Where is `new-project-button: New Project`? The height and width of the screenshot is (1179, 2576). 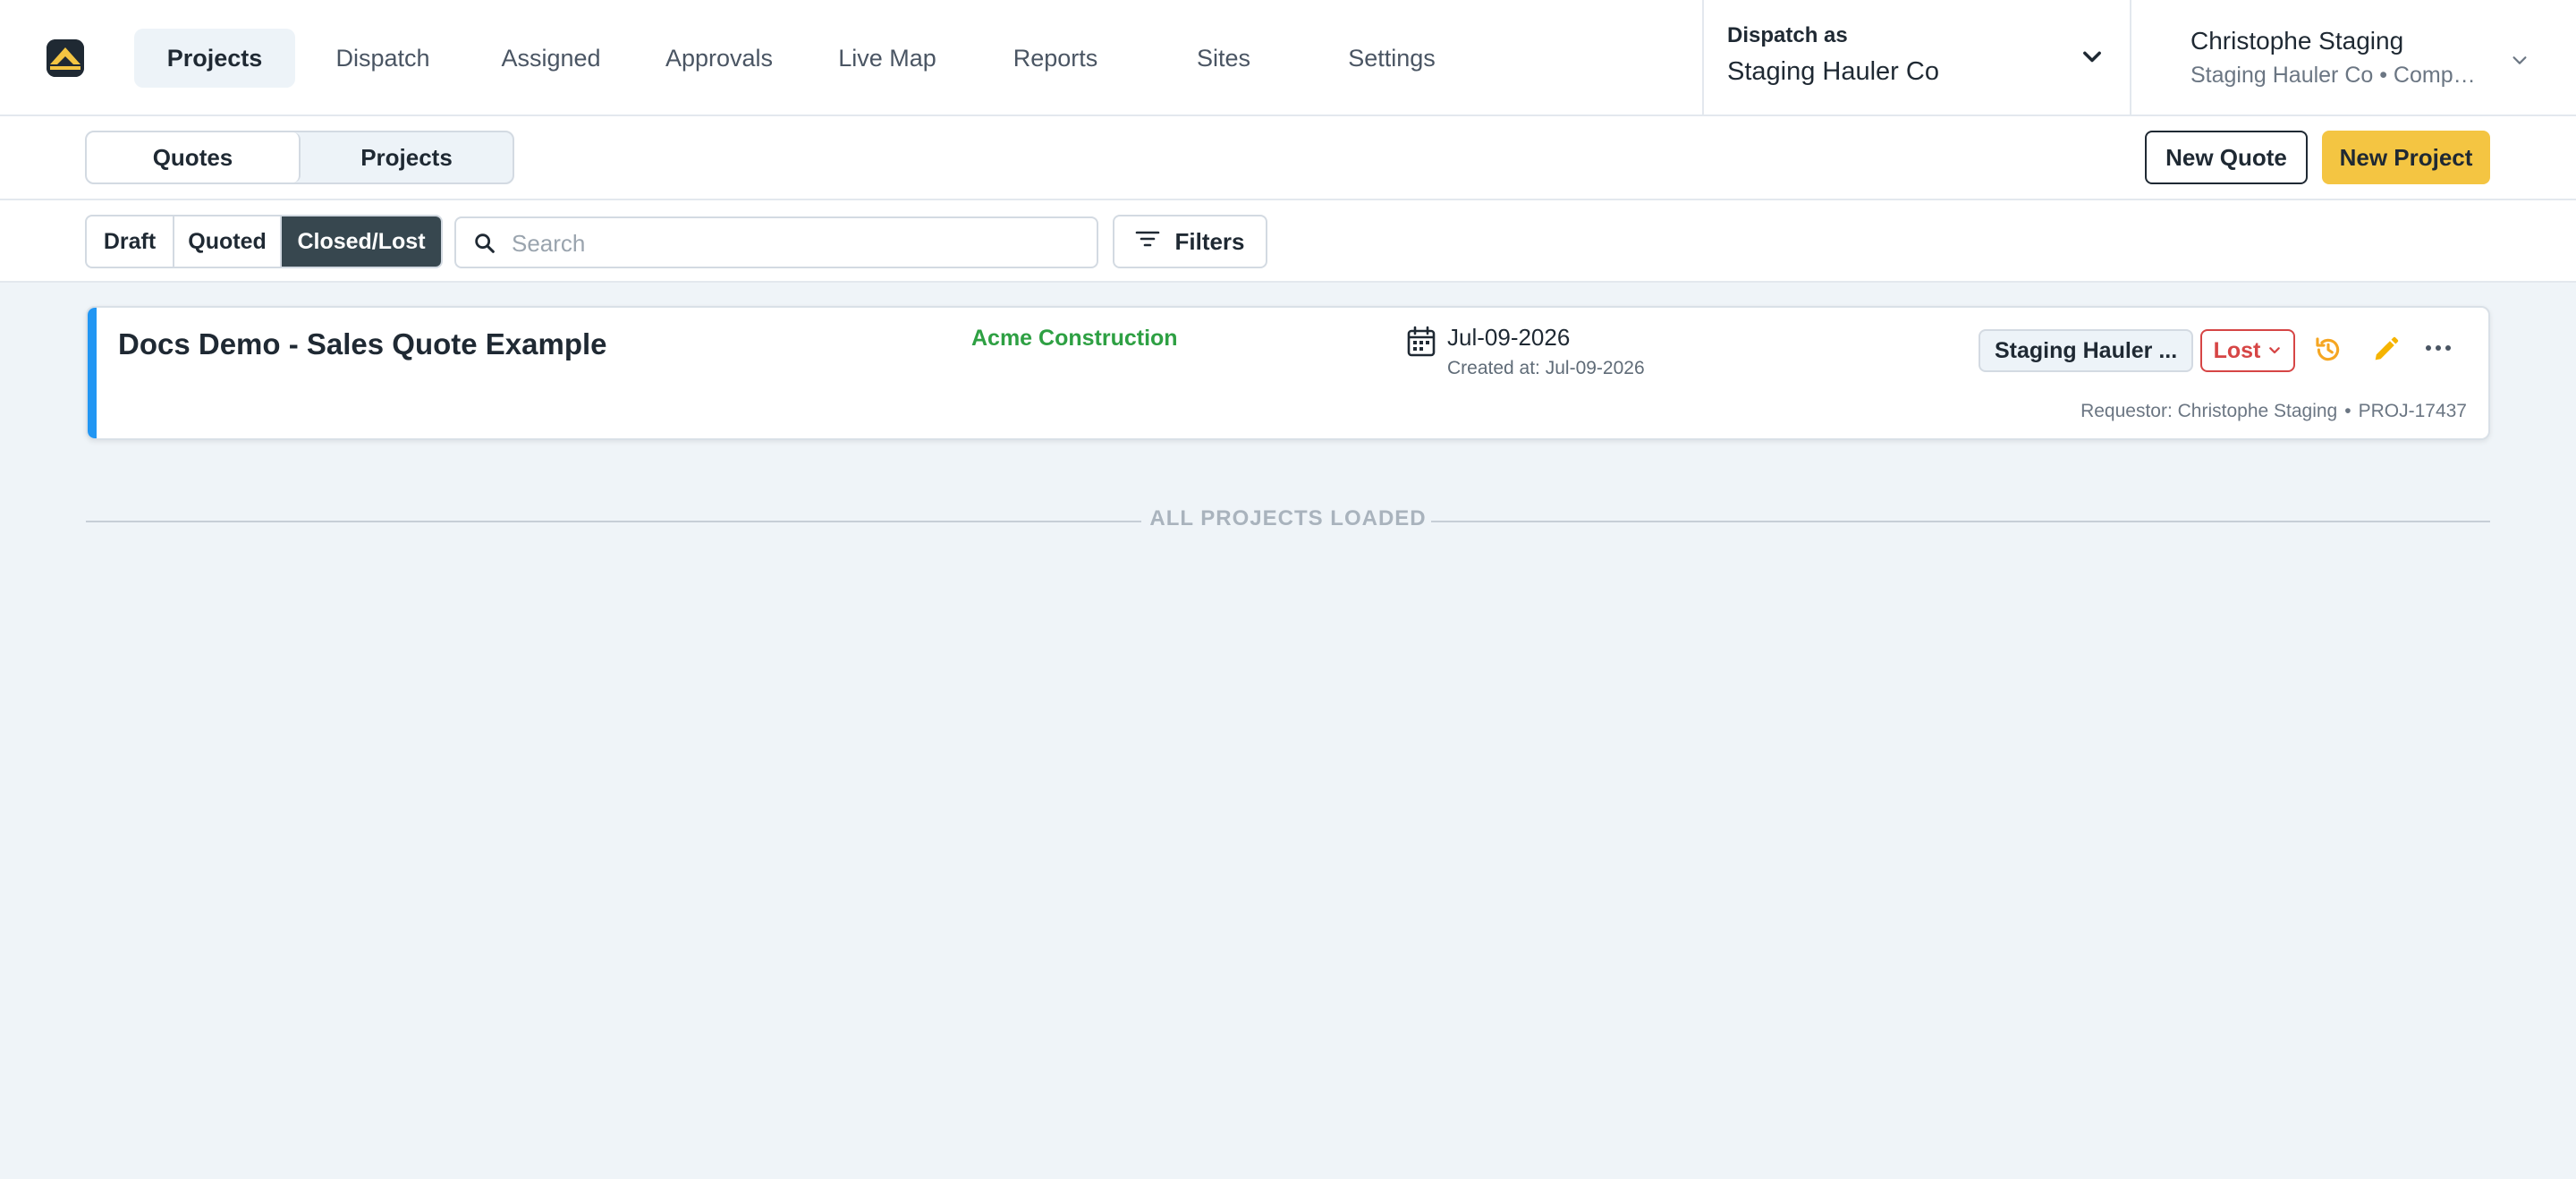
new-project-button: New Project is located at coordinates (2406, 157).